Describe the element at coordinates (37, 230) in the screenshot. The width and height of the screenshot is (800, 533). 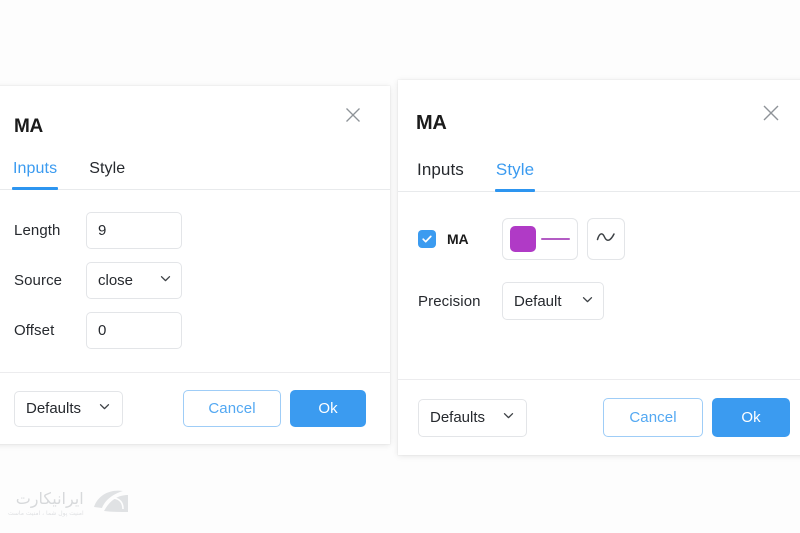
I see `length-label: Length` at that location.